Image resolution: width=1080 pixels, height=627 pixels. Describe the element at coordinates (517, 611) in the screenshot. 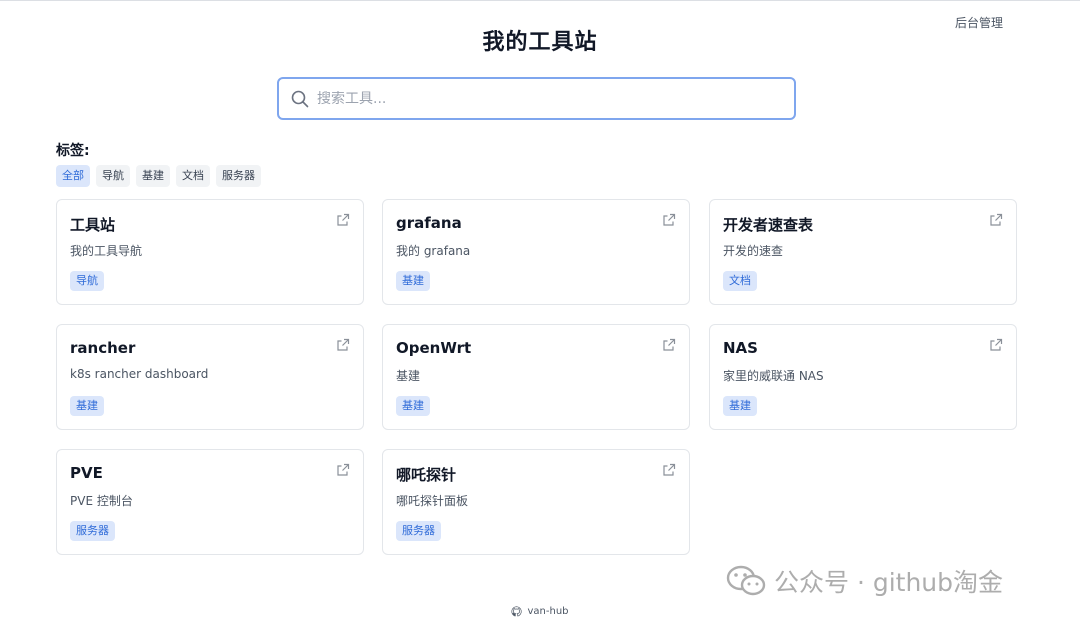

I see `github-icon` at that location.